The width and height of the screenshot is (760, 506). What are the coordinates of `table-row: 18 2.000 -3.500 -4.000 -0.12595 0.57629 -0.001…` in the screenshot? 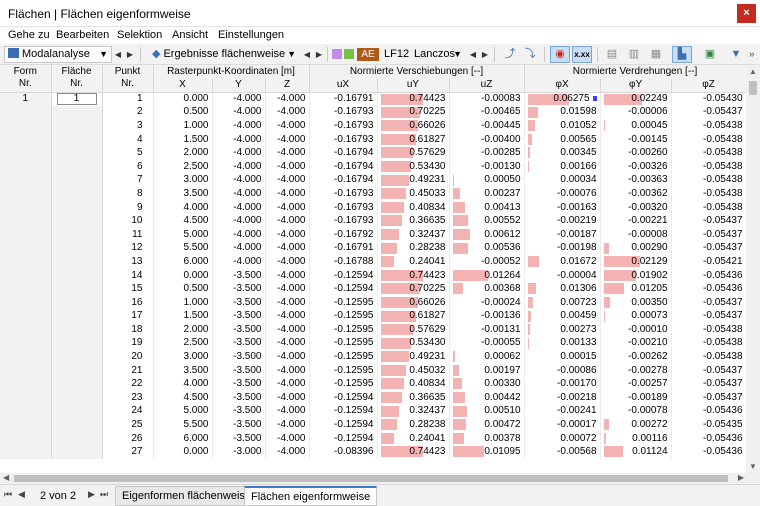 It's located at (373, 330).